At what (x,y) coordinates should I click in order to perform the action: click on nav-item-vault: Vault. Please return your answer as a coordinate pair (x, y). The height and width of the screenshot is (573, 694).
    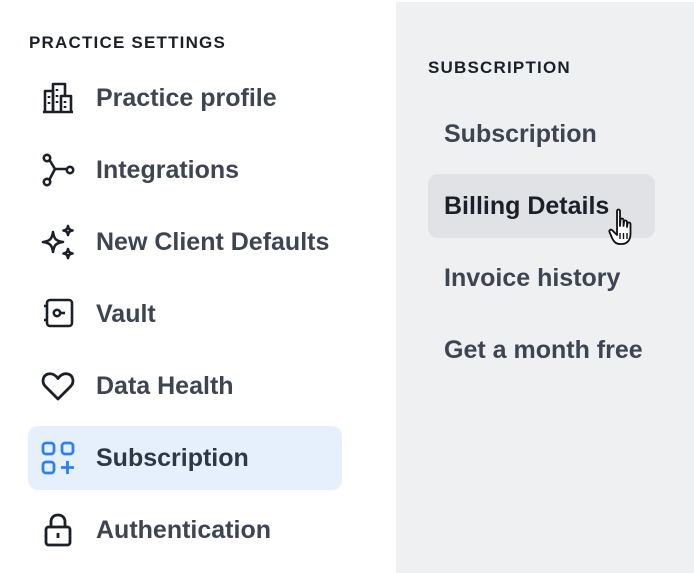
    Looking at the image, I should click on (185, 314).